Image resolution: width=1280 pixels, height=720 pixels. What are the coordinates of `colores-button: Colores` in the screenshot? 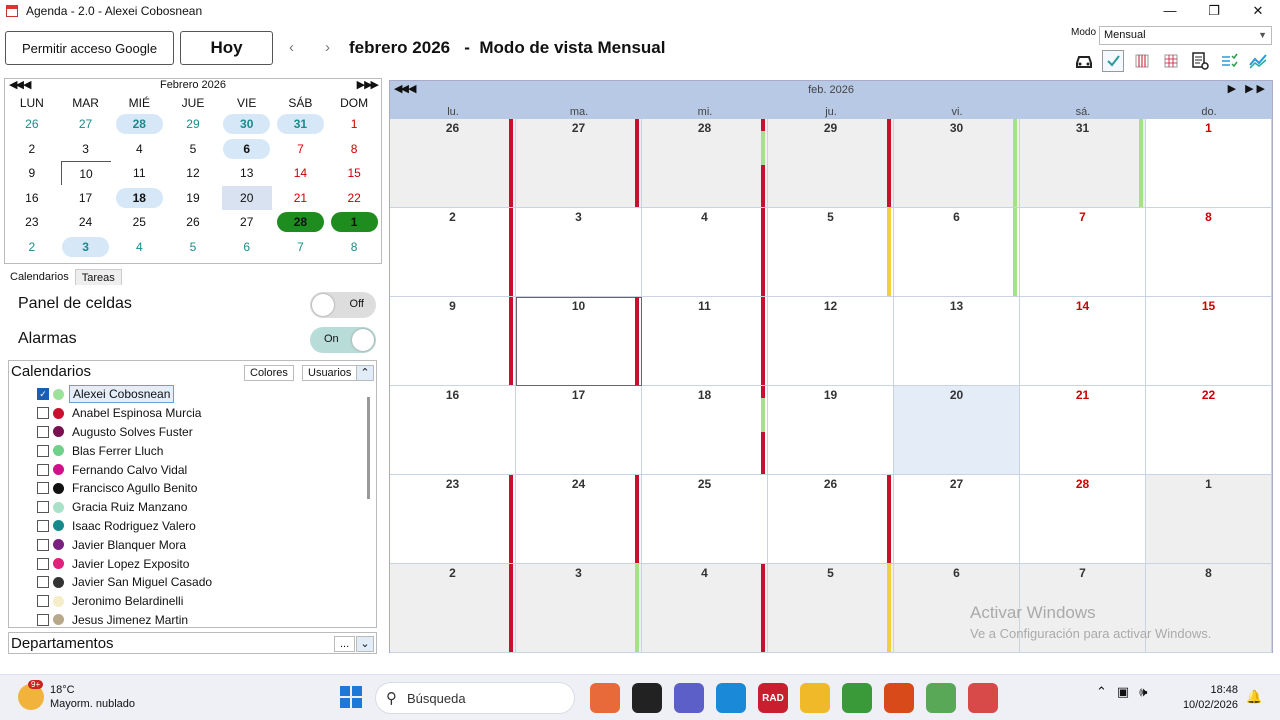 It's located at (269, 373).